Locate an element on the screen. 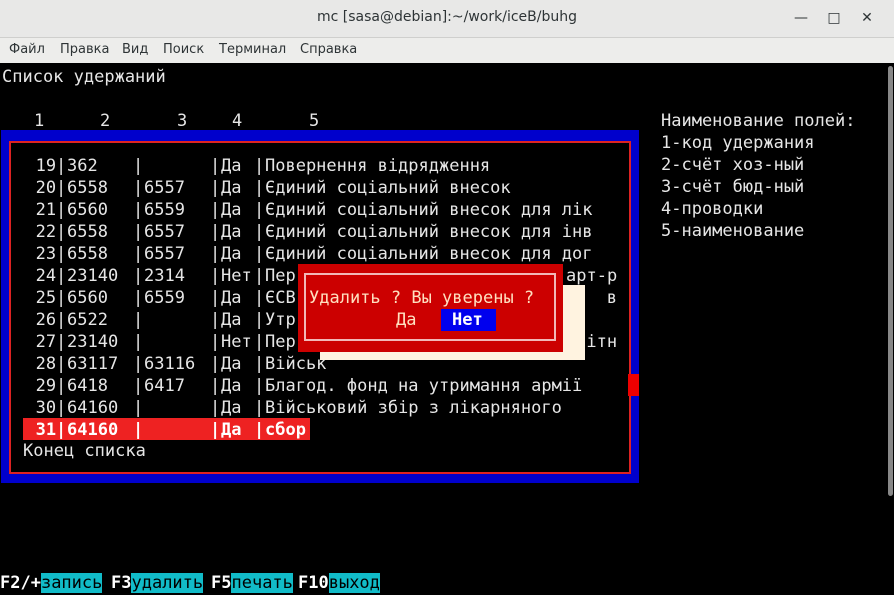 The width and height of the screenshot is (894, 595). menu-search: Поиск is located at coordinates (183, 49).